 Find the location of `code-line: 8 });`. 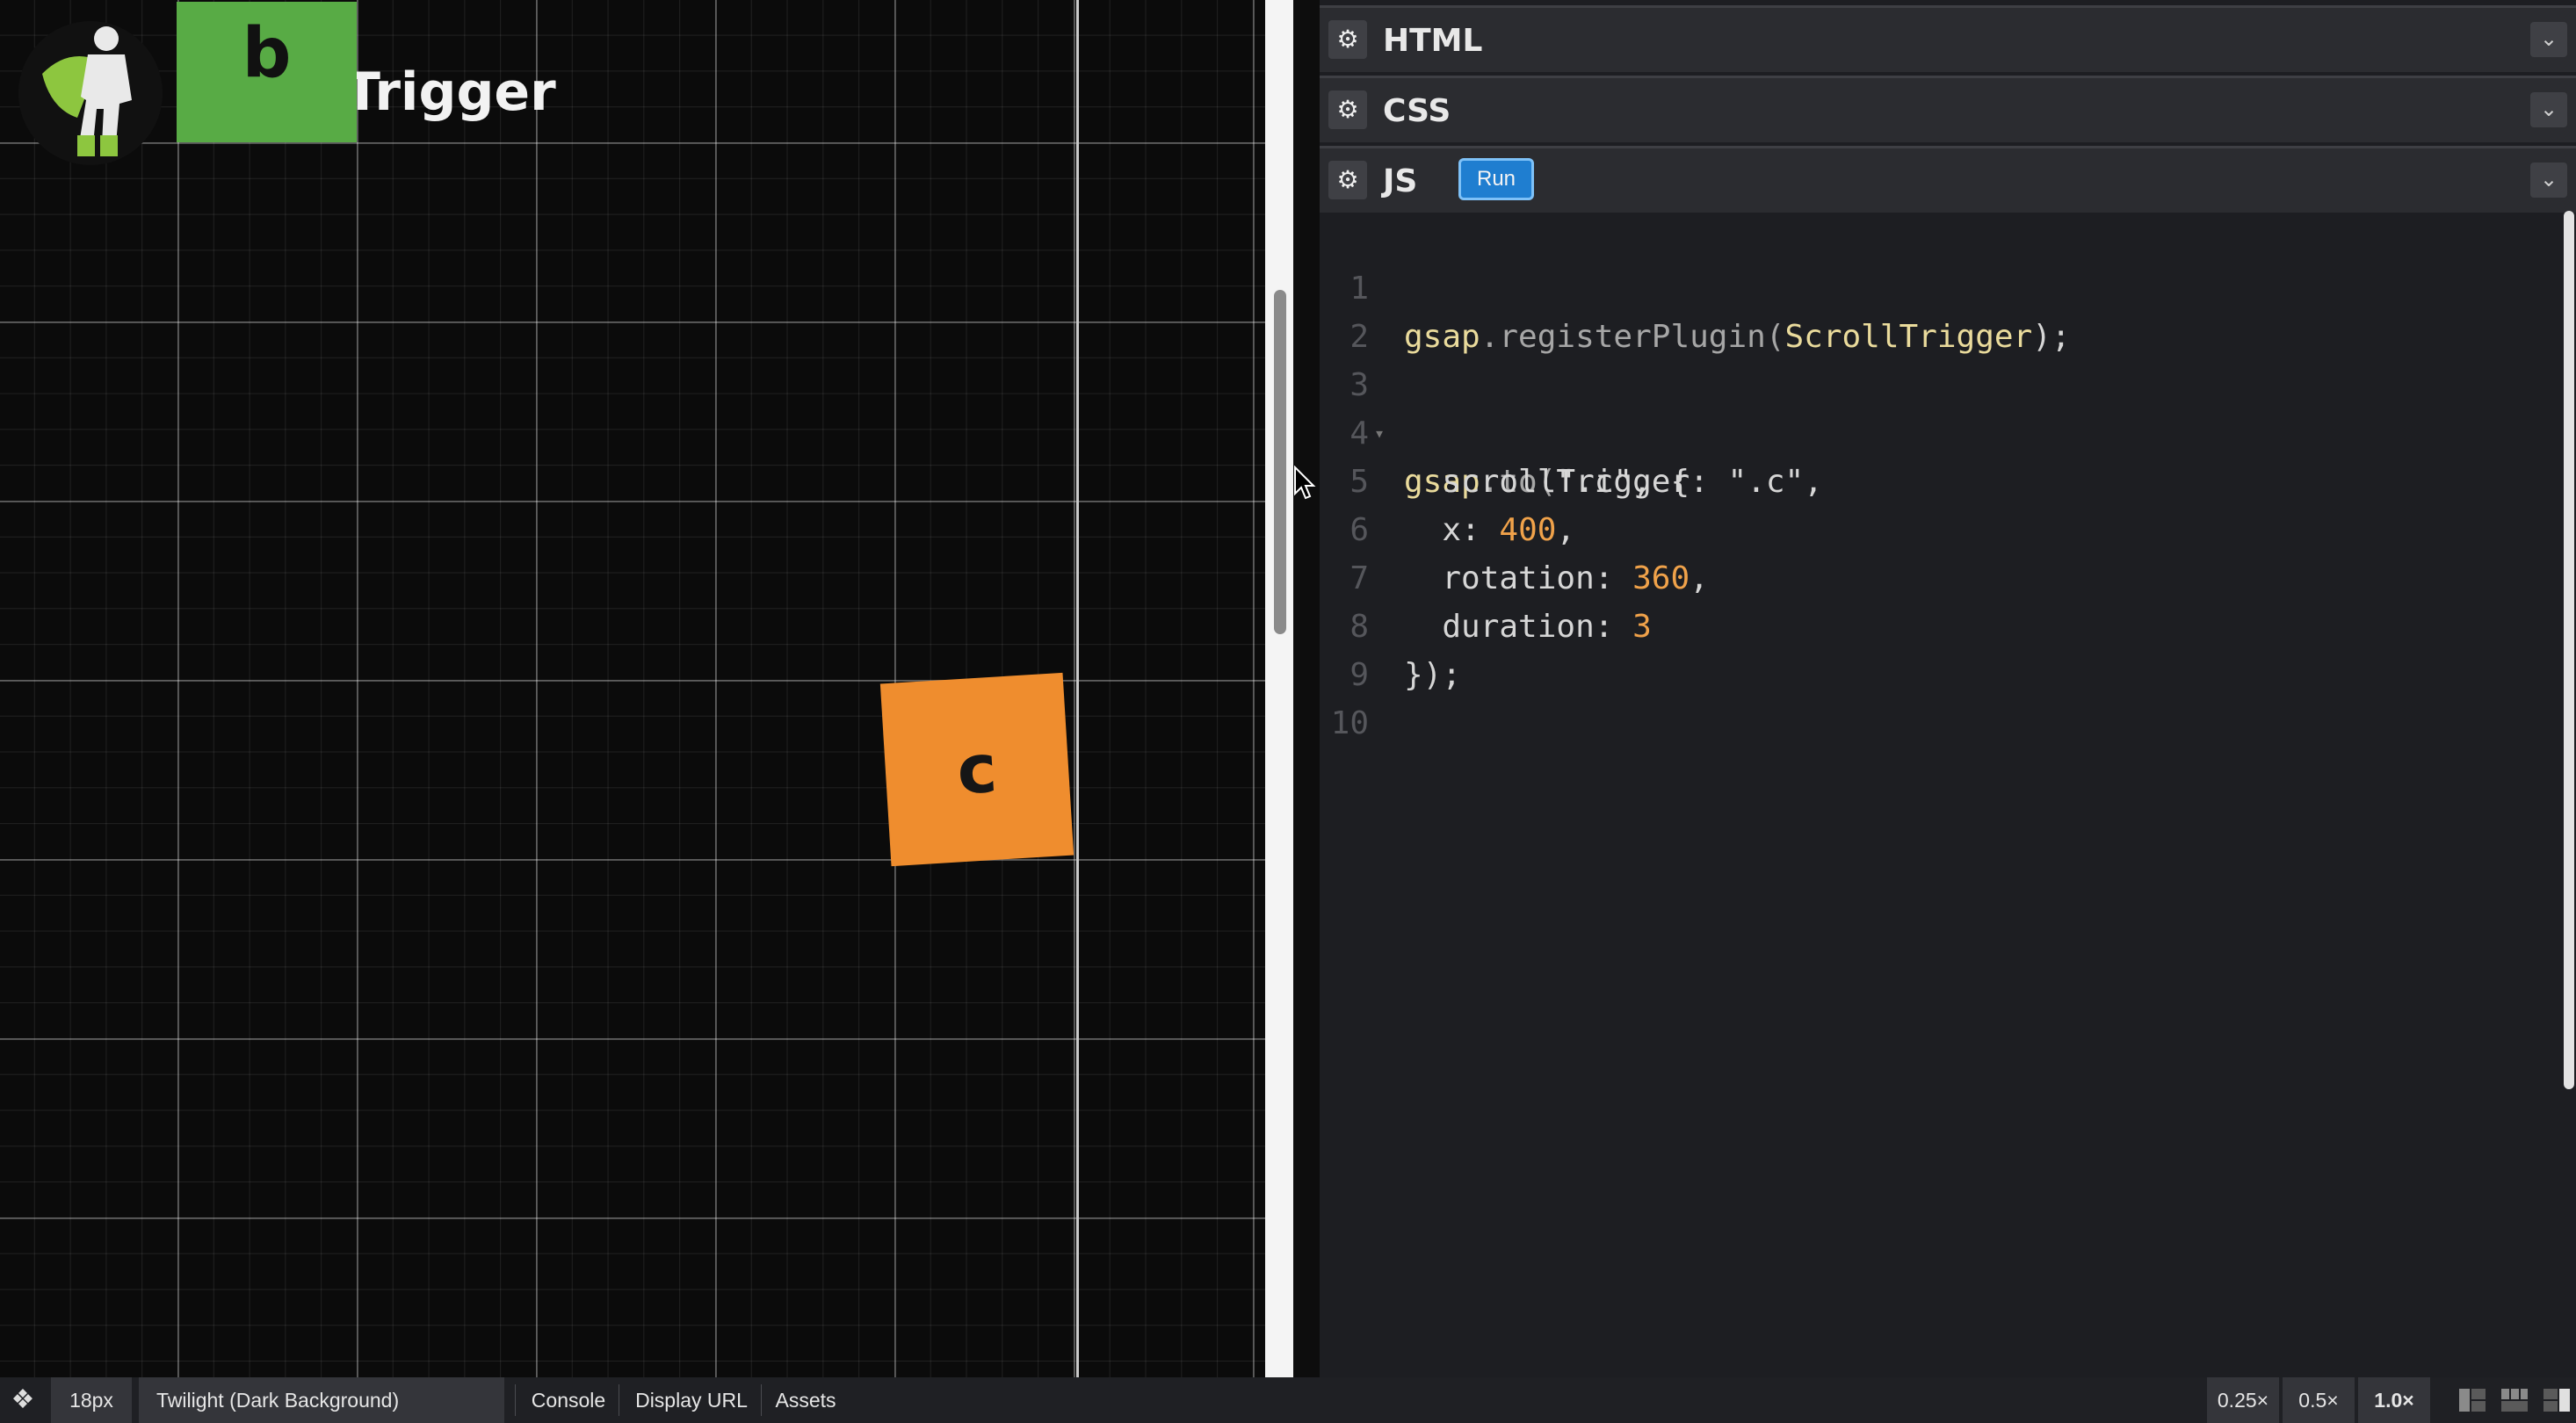

code-line: 8 }); is located at coordinates (1935, 623).